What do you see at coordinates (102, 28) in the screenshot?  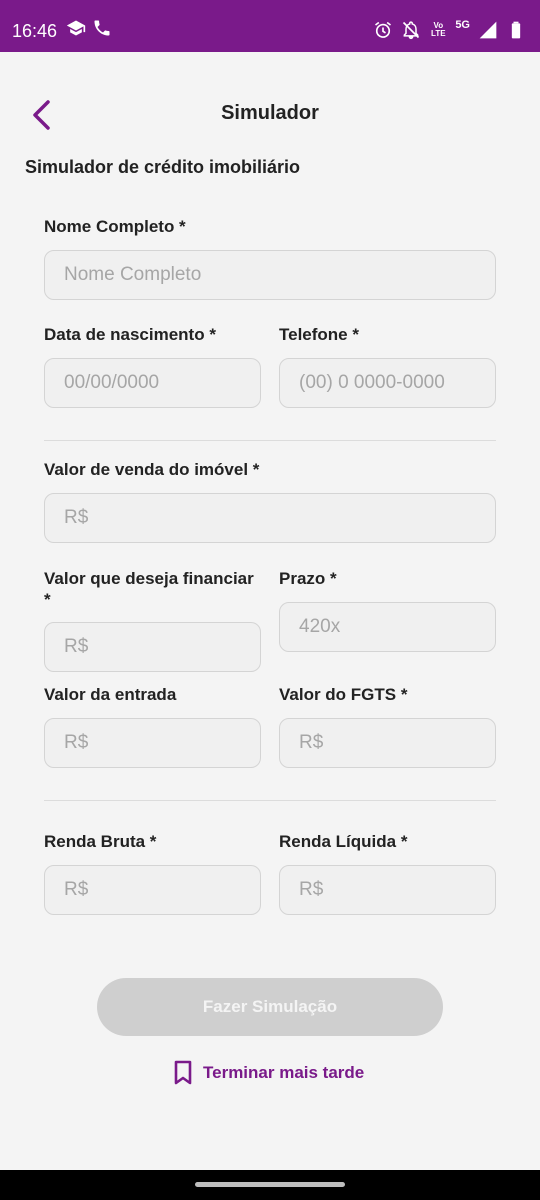 I see `phone-icon` at bounding box center [102, 28].